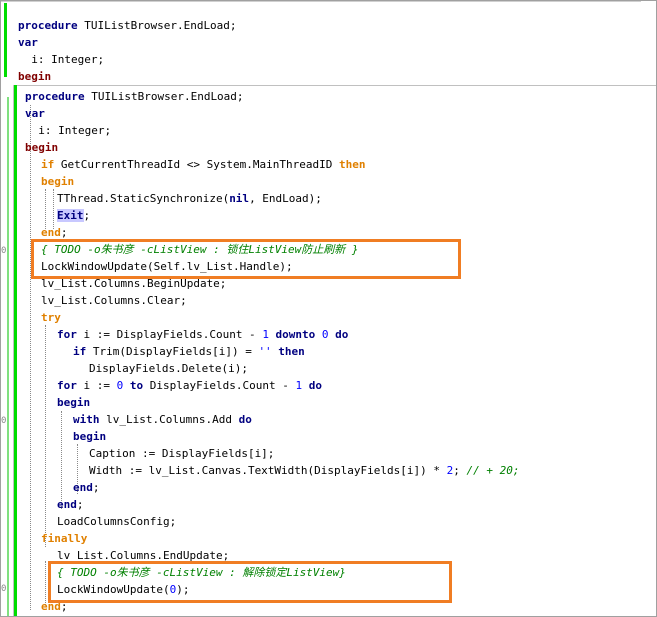 This screenshot has height=617, width=657. I want to click on code-text: LoadColumnsConfig;, so click(117, 521).